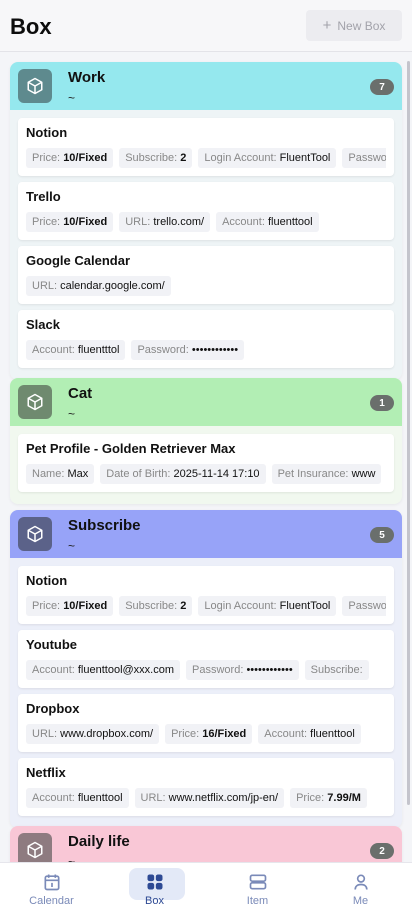 The height and width of the screenshot is (915, 412). What do you see at coordinates (154, 900) in the screenshot?
I see `nav-label: Box` at bounding box center [154, 900].